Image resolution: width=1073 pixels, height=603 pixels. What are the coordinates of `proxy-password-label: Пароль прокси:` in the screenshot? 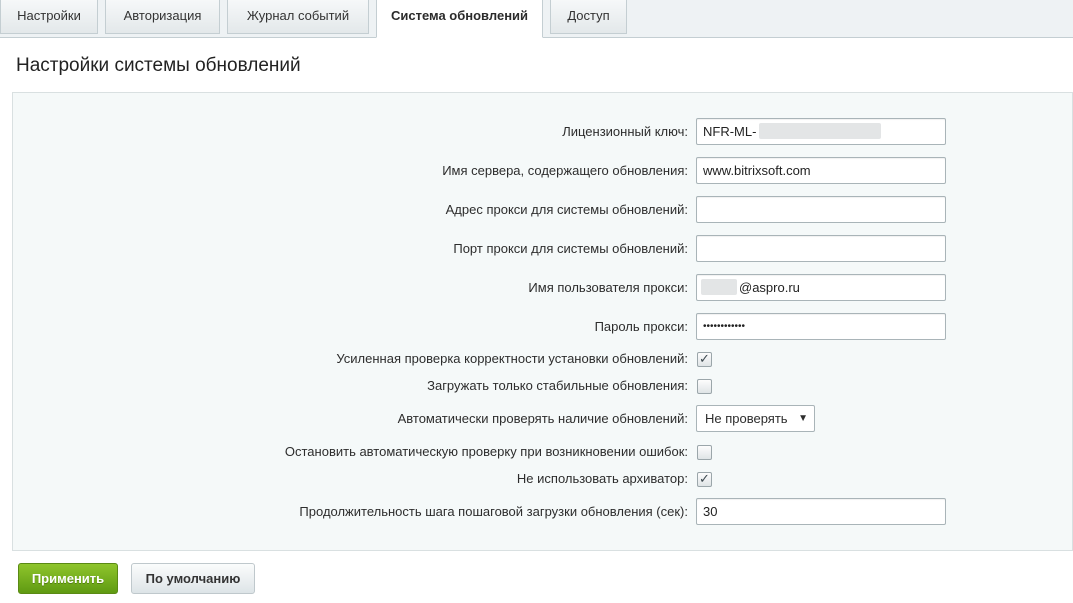 It's located at (641, 326).